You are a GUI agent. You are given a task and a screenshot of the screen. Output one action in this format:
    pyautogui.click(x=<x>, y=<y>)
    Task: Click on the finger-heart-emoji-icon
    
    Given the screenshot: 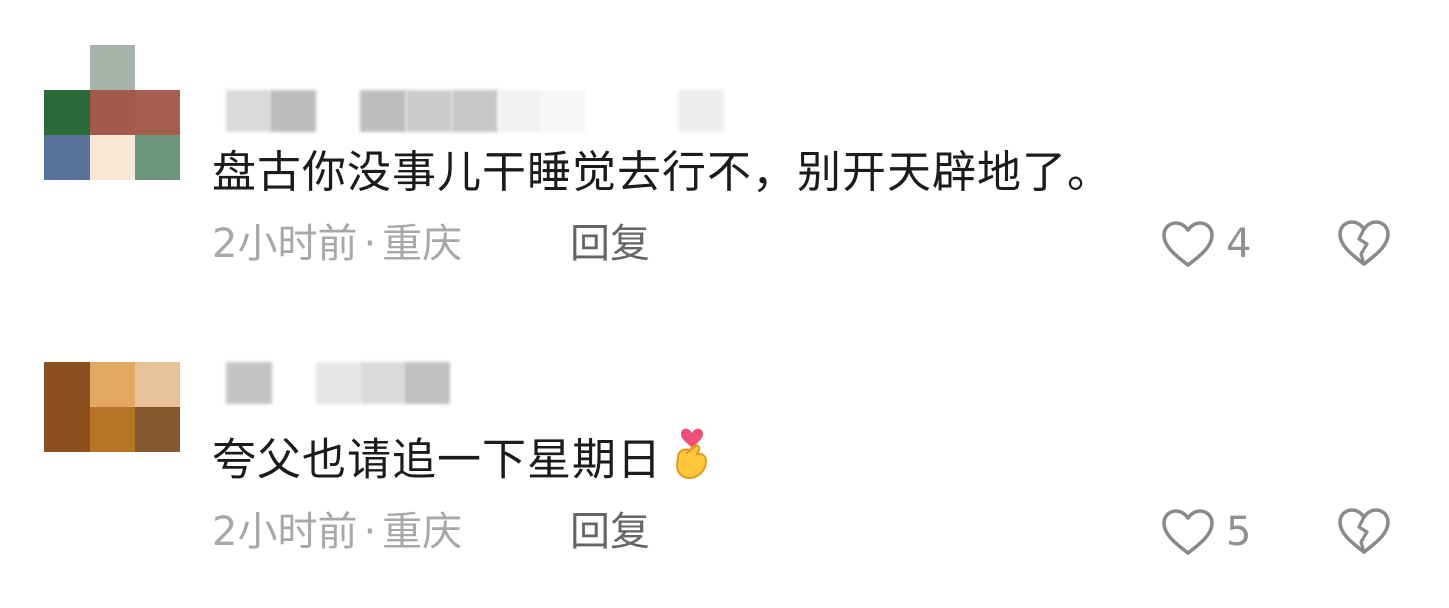 What is the action you would take?
    pyautogui.click(x=692, y=459)
    